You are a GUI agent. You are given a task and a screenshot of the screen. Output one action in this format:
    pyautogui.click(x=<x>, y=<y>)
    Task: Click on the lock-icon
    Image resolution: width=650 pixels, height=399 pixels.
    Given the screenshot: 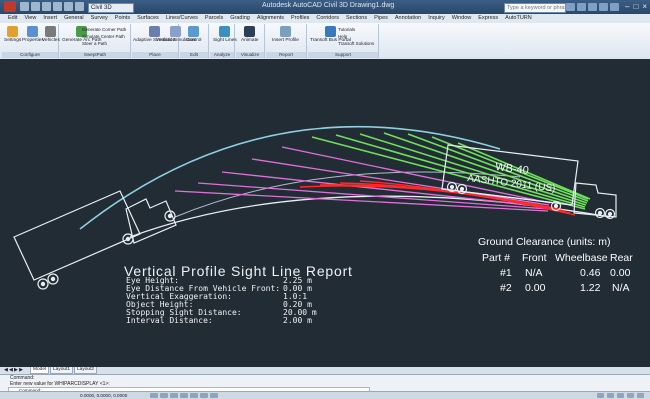 What is the action you would take?
    pyautogui.click(x=630, y=395)
    